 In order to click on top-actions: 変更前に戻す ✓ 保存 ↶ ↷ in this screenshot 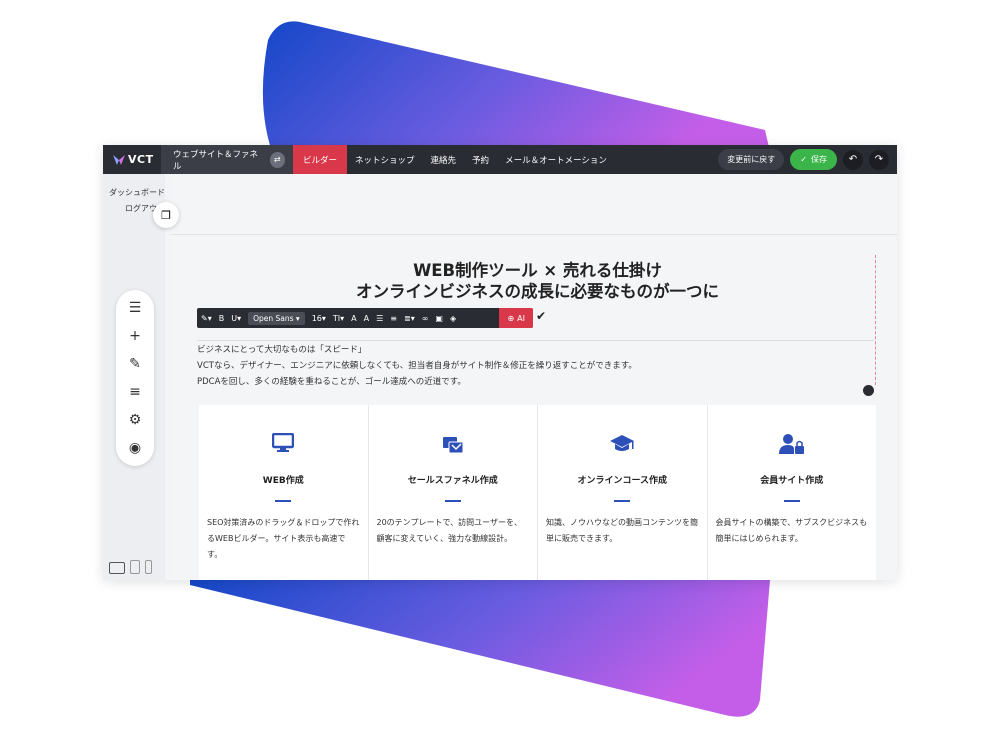, I will do `click(807, 159)`.